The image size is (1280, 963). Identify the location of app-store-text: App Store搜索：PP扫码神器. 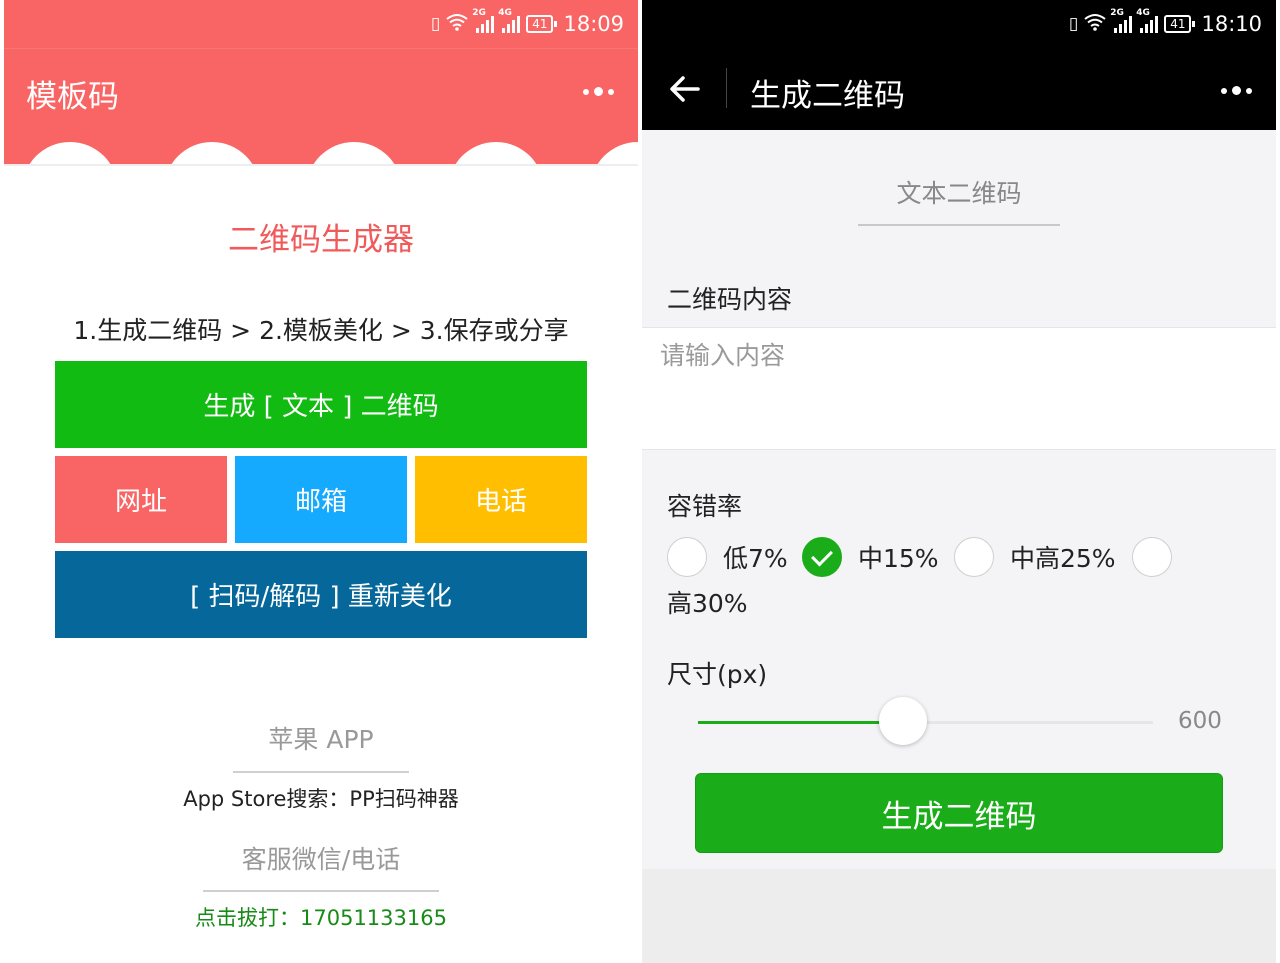
(321, 799).